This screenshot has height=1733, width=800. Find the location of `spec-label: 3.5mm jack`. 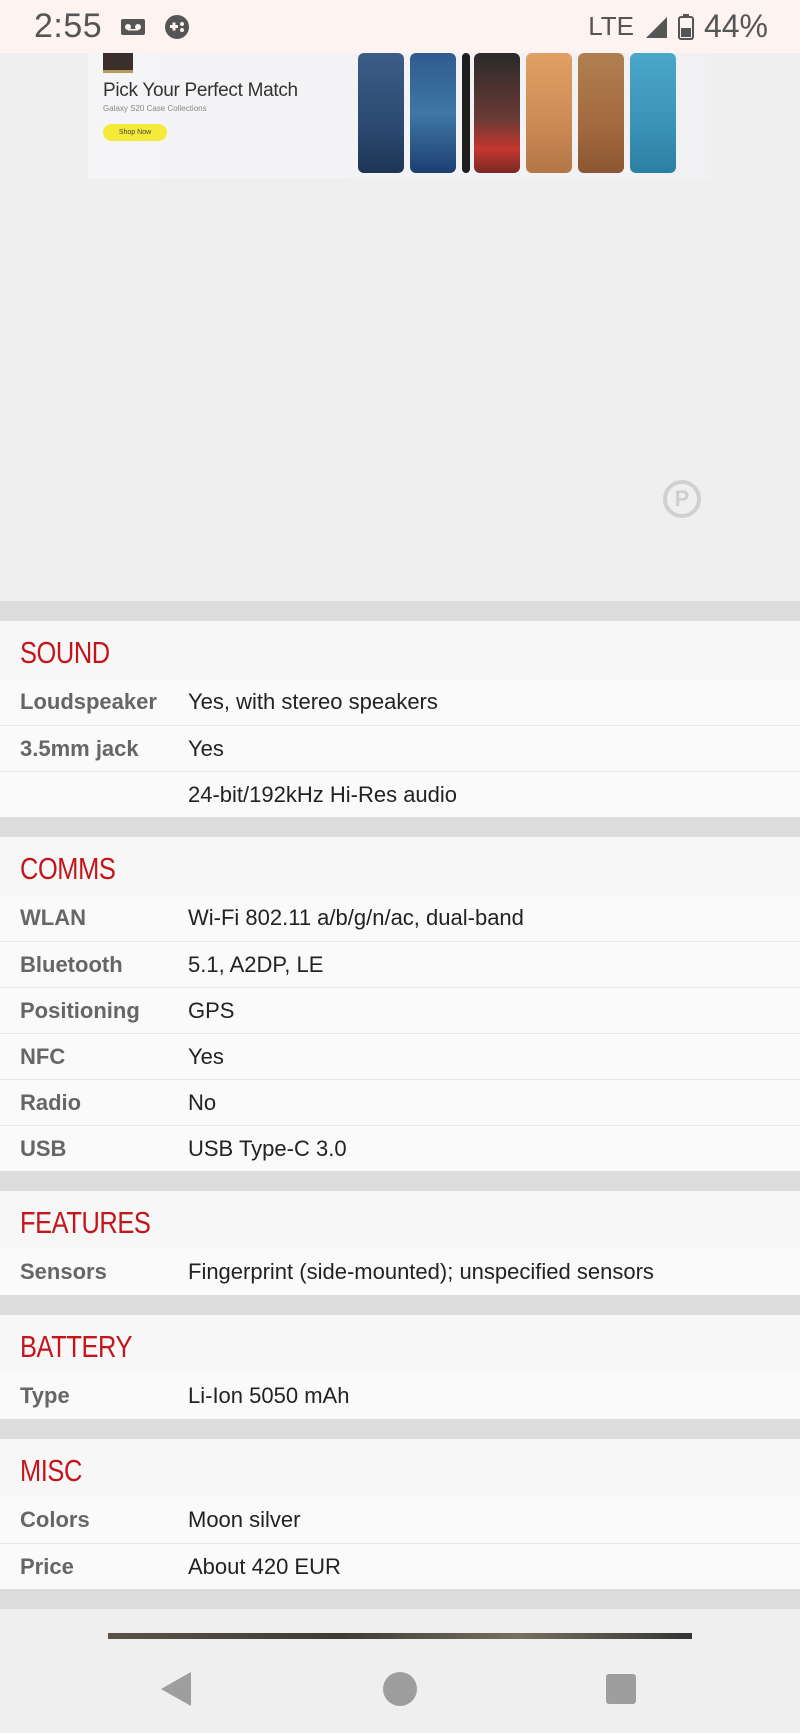

spec-label: 3.5mm jack is located at coordinates (79, 748).